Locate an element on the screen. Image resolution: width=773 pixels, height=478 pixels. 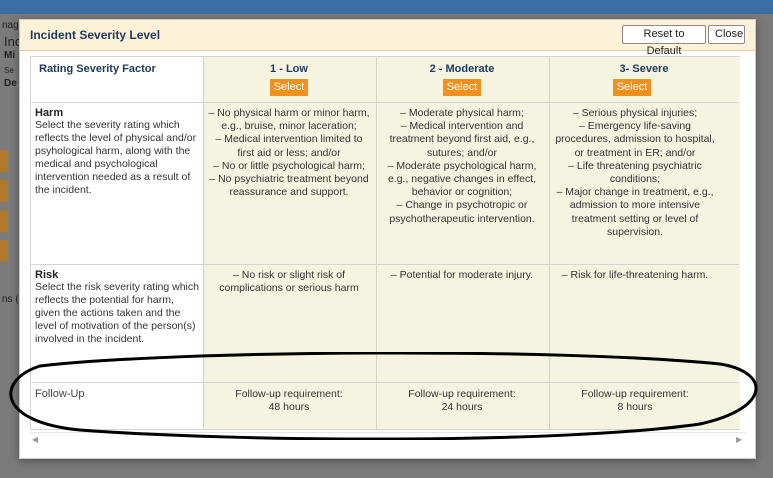
level-header-moderate: 2 - Moderate is located at coordinates (462, 69).